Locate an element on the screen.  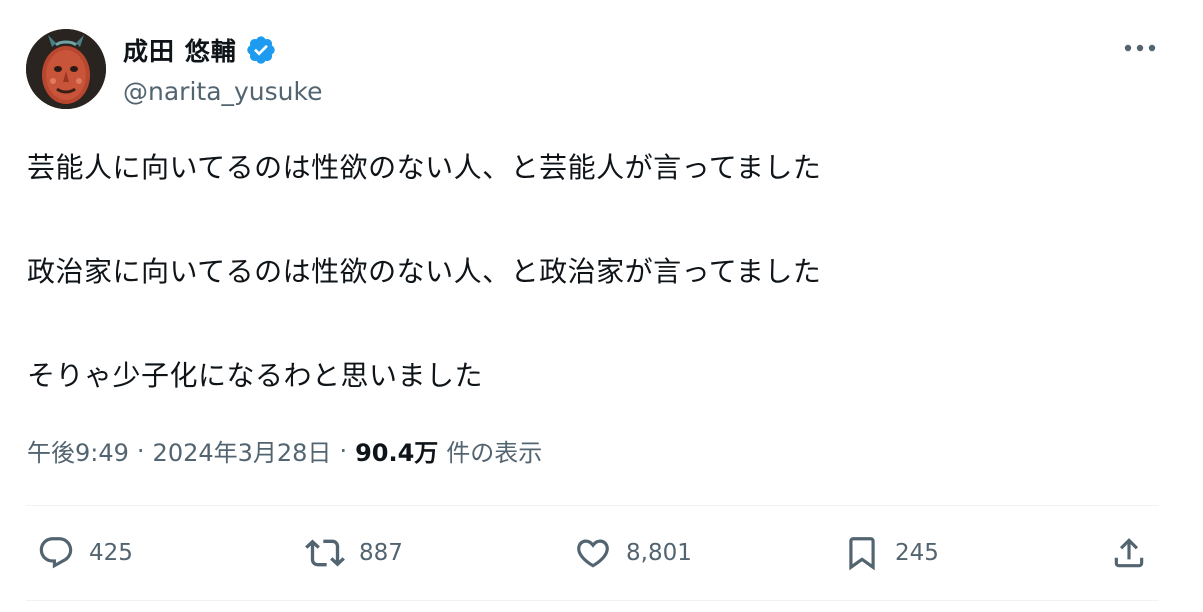
heart-icon is located at coordinates (593, 553).